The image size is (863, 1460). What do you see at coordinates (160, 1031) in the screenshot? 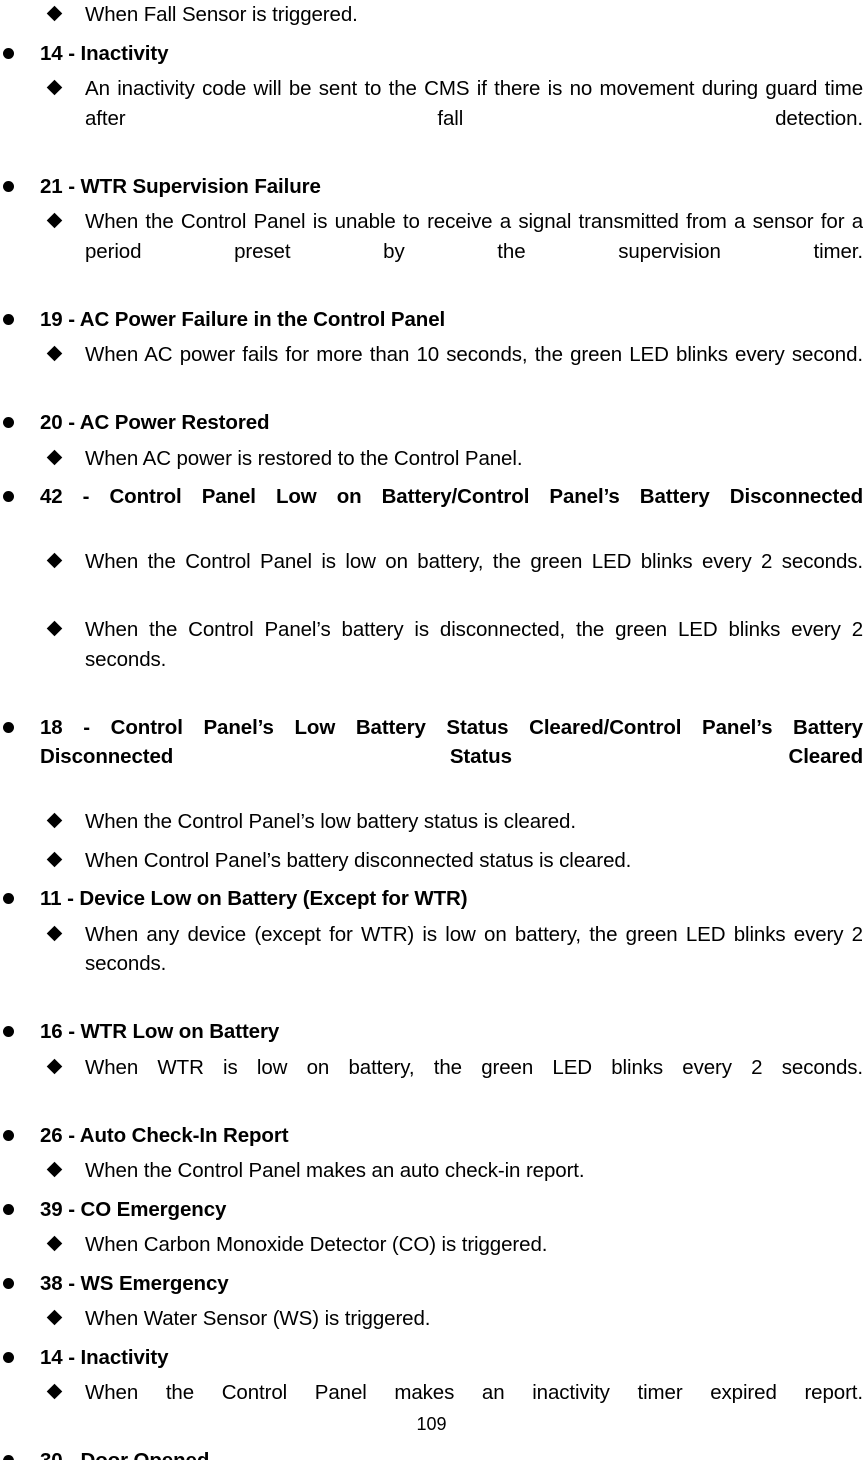
I see `event-heading-label: 16 - WTR Low on Battery` at bounding box center [160, 1031].